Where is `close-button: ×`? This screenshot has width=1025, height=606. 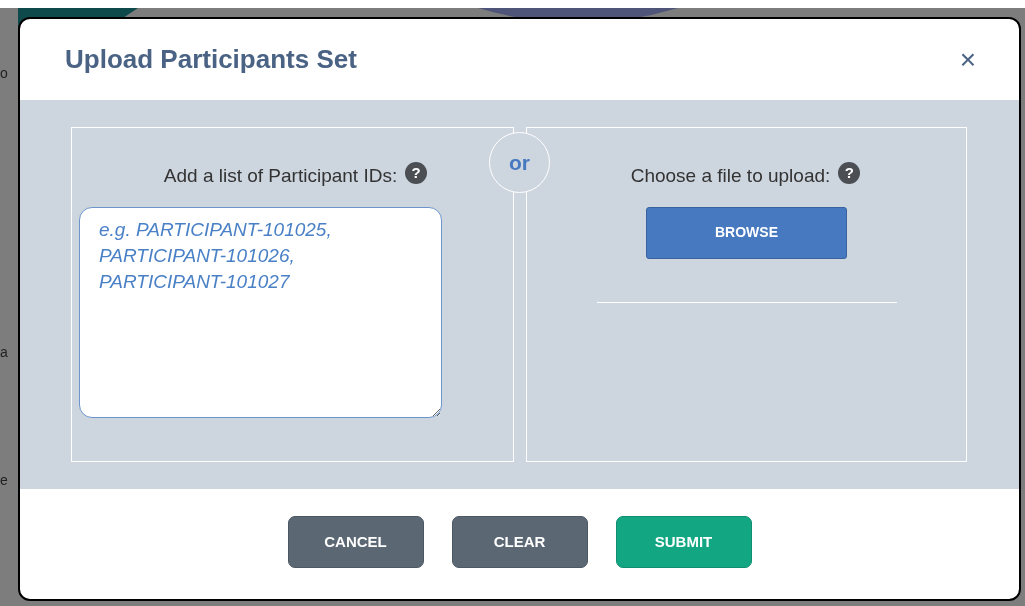 close-button: × is located at coordinates (967, 59).